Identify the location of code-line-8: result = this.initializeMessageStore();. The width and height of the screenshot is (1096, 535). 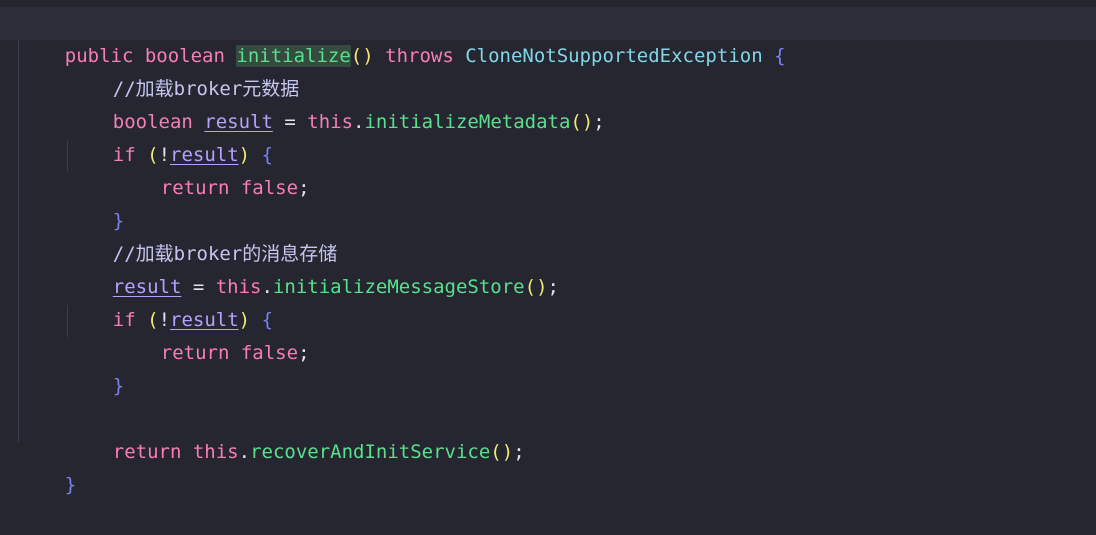
(548, 268).